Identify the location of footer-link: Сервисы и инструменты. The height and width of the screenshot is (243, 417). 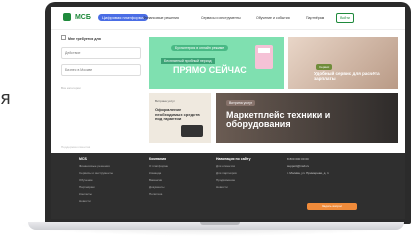
(96, 173).